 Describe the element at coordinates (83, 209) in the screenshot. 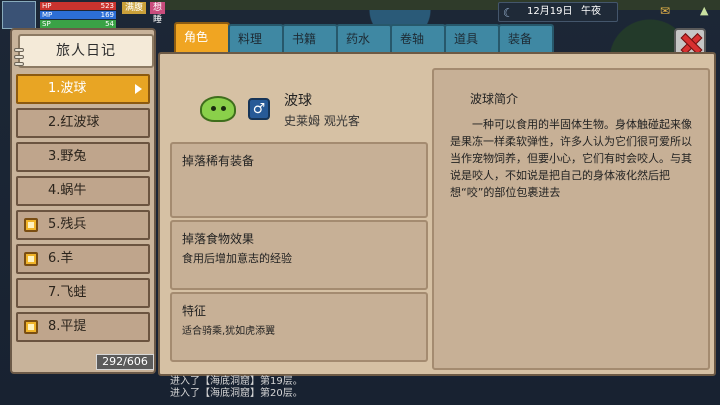

I see `creature-list: 1.波球 2.红波球 3.野兔 4.蜗牛 5.残兵 6.羊 7.飞蛙 8.平提` at that location.